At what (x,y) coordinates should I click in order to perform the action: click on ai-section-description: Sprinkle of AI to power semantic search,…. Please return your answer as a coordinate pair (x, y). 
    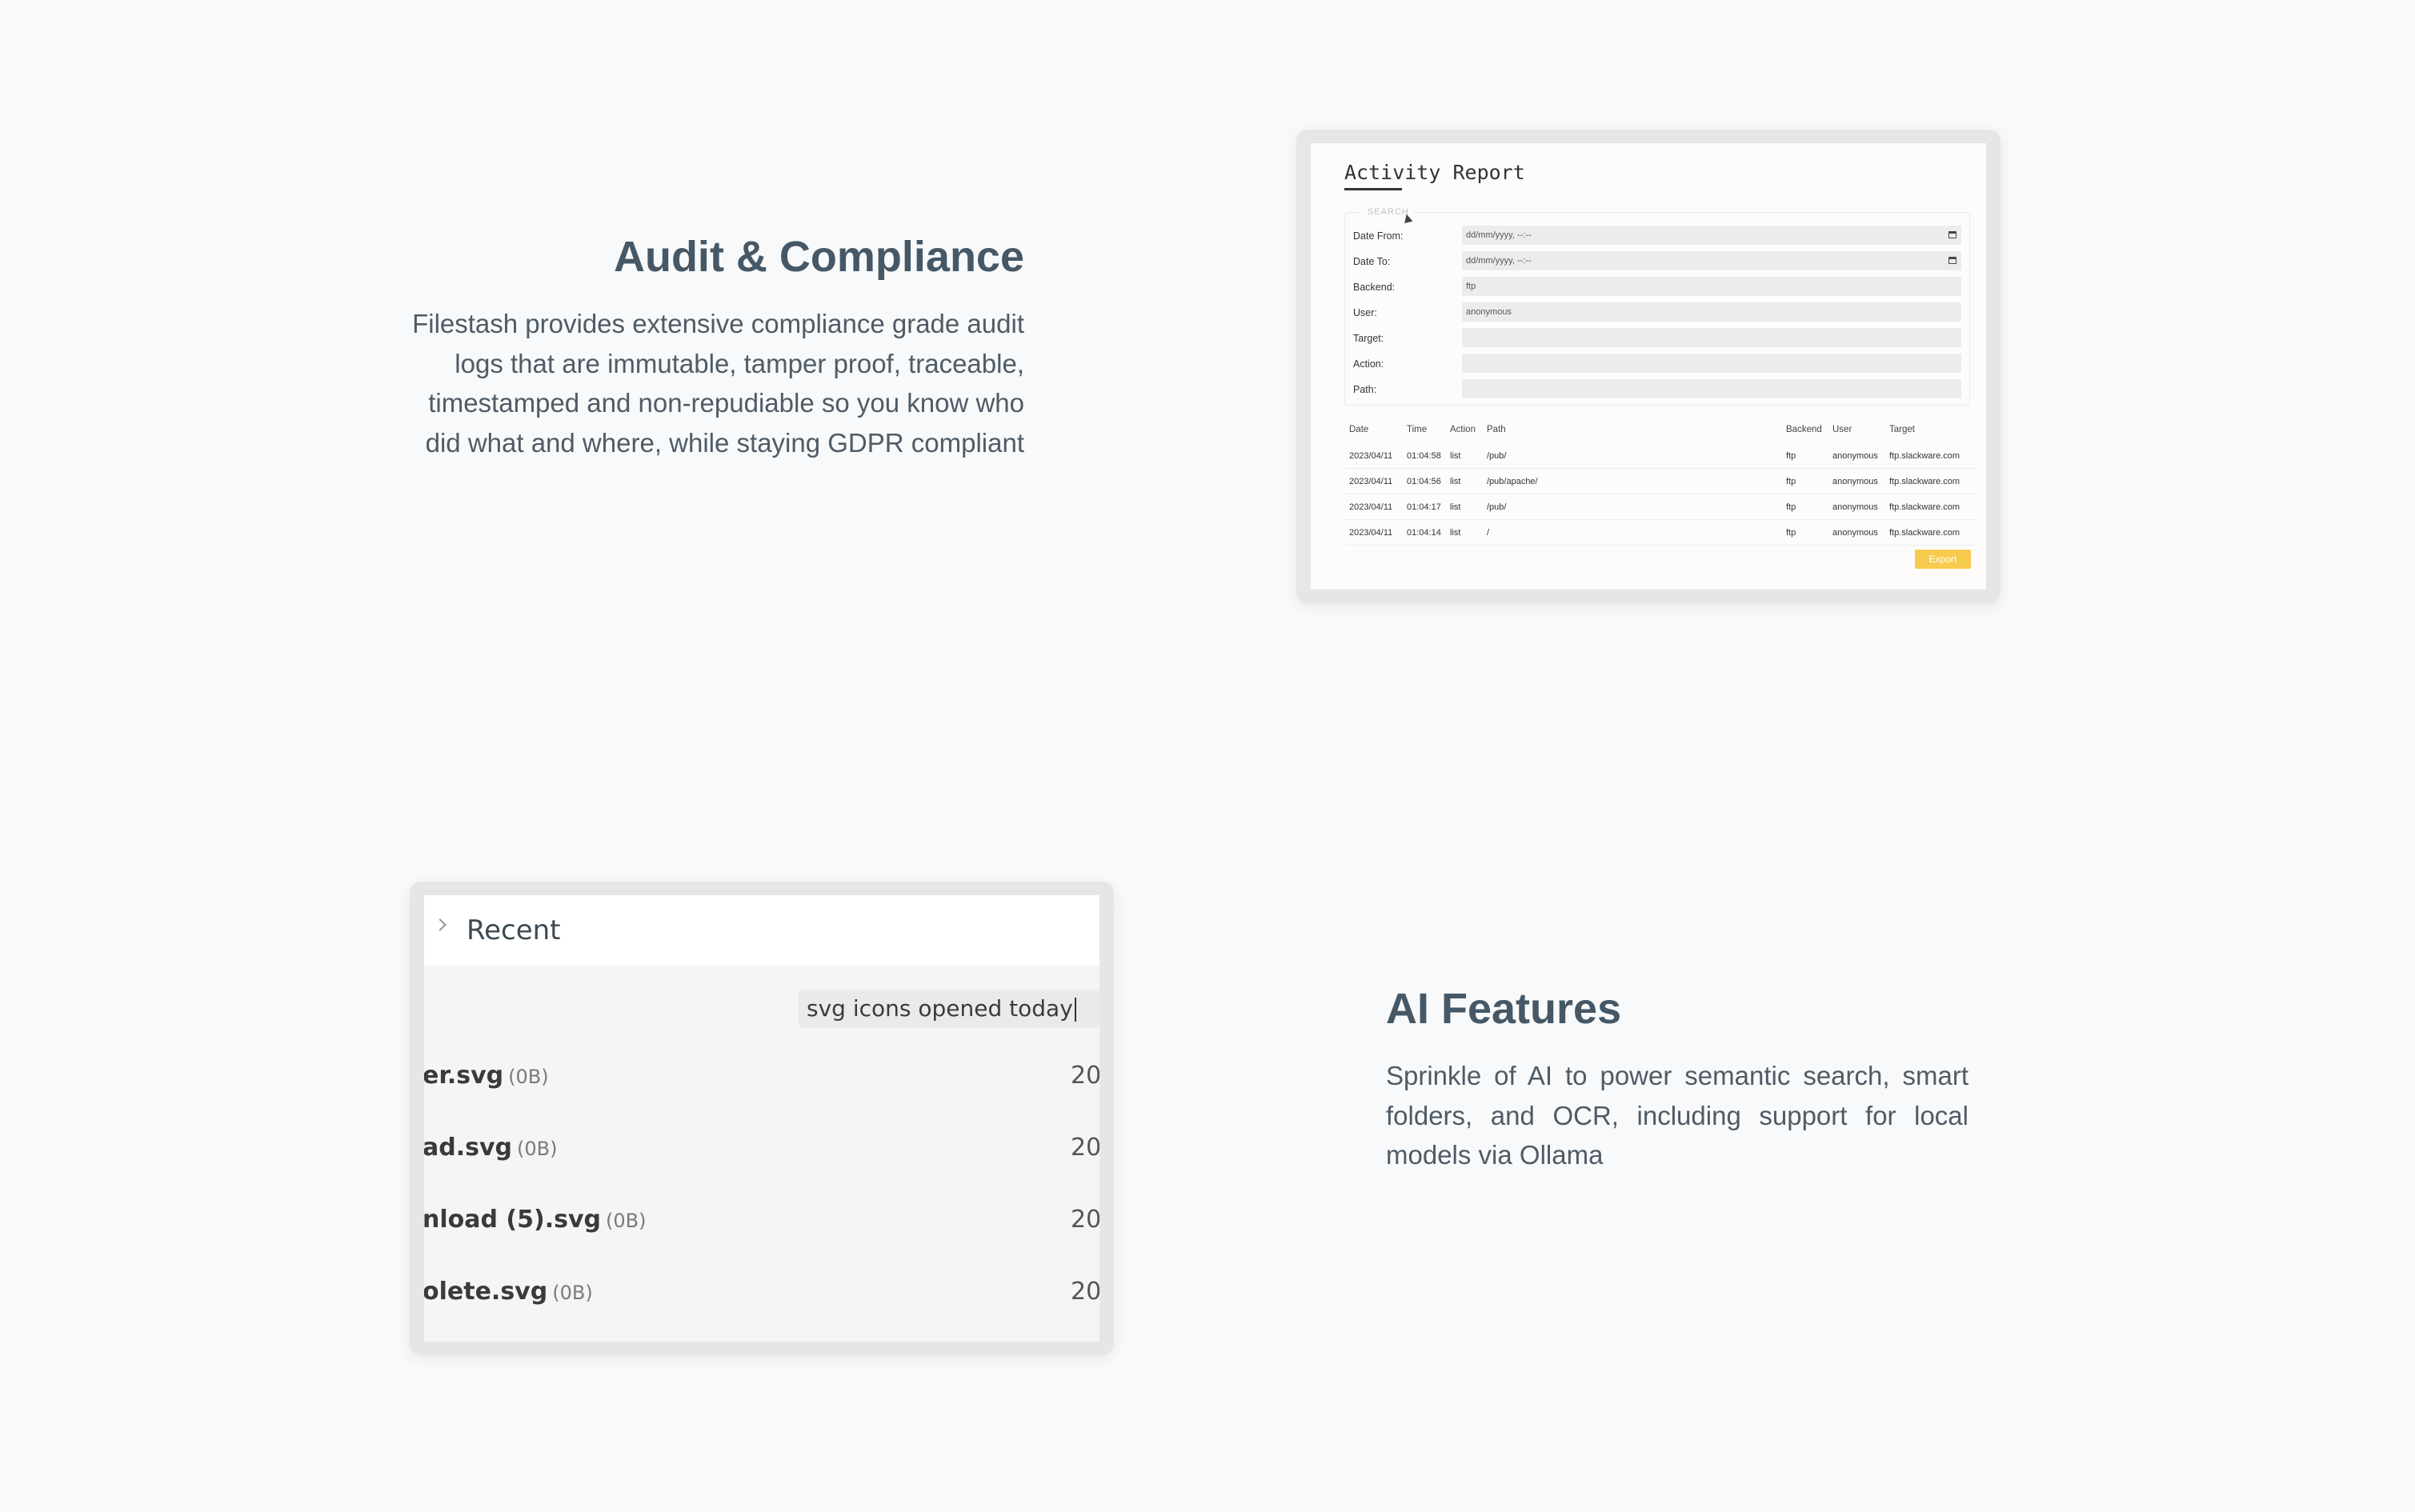
    Looking at the image, I should click on (1677, 1115).